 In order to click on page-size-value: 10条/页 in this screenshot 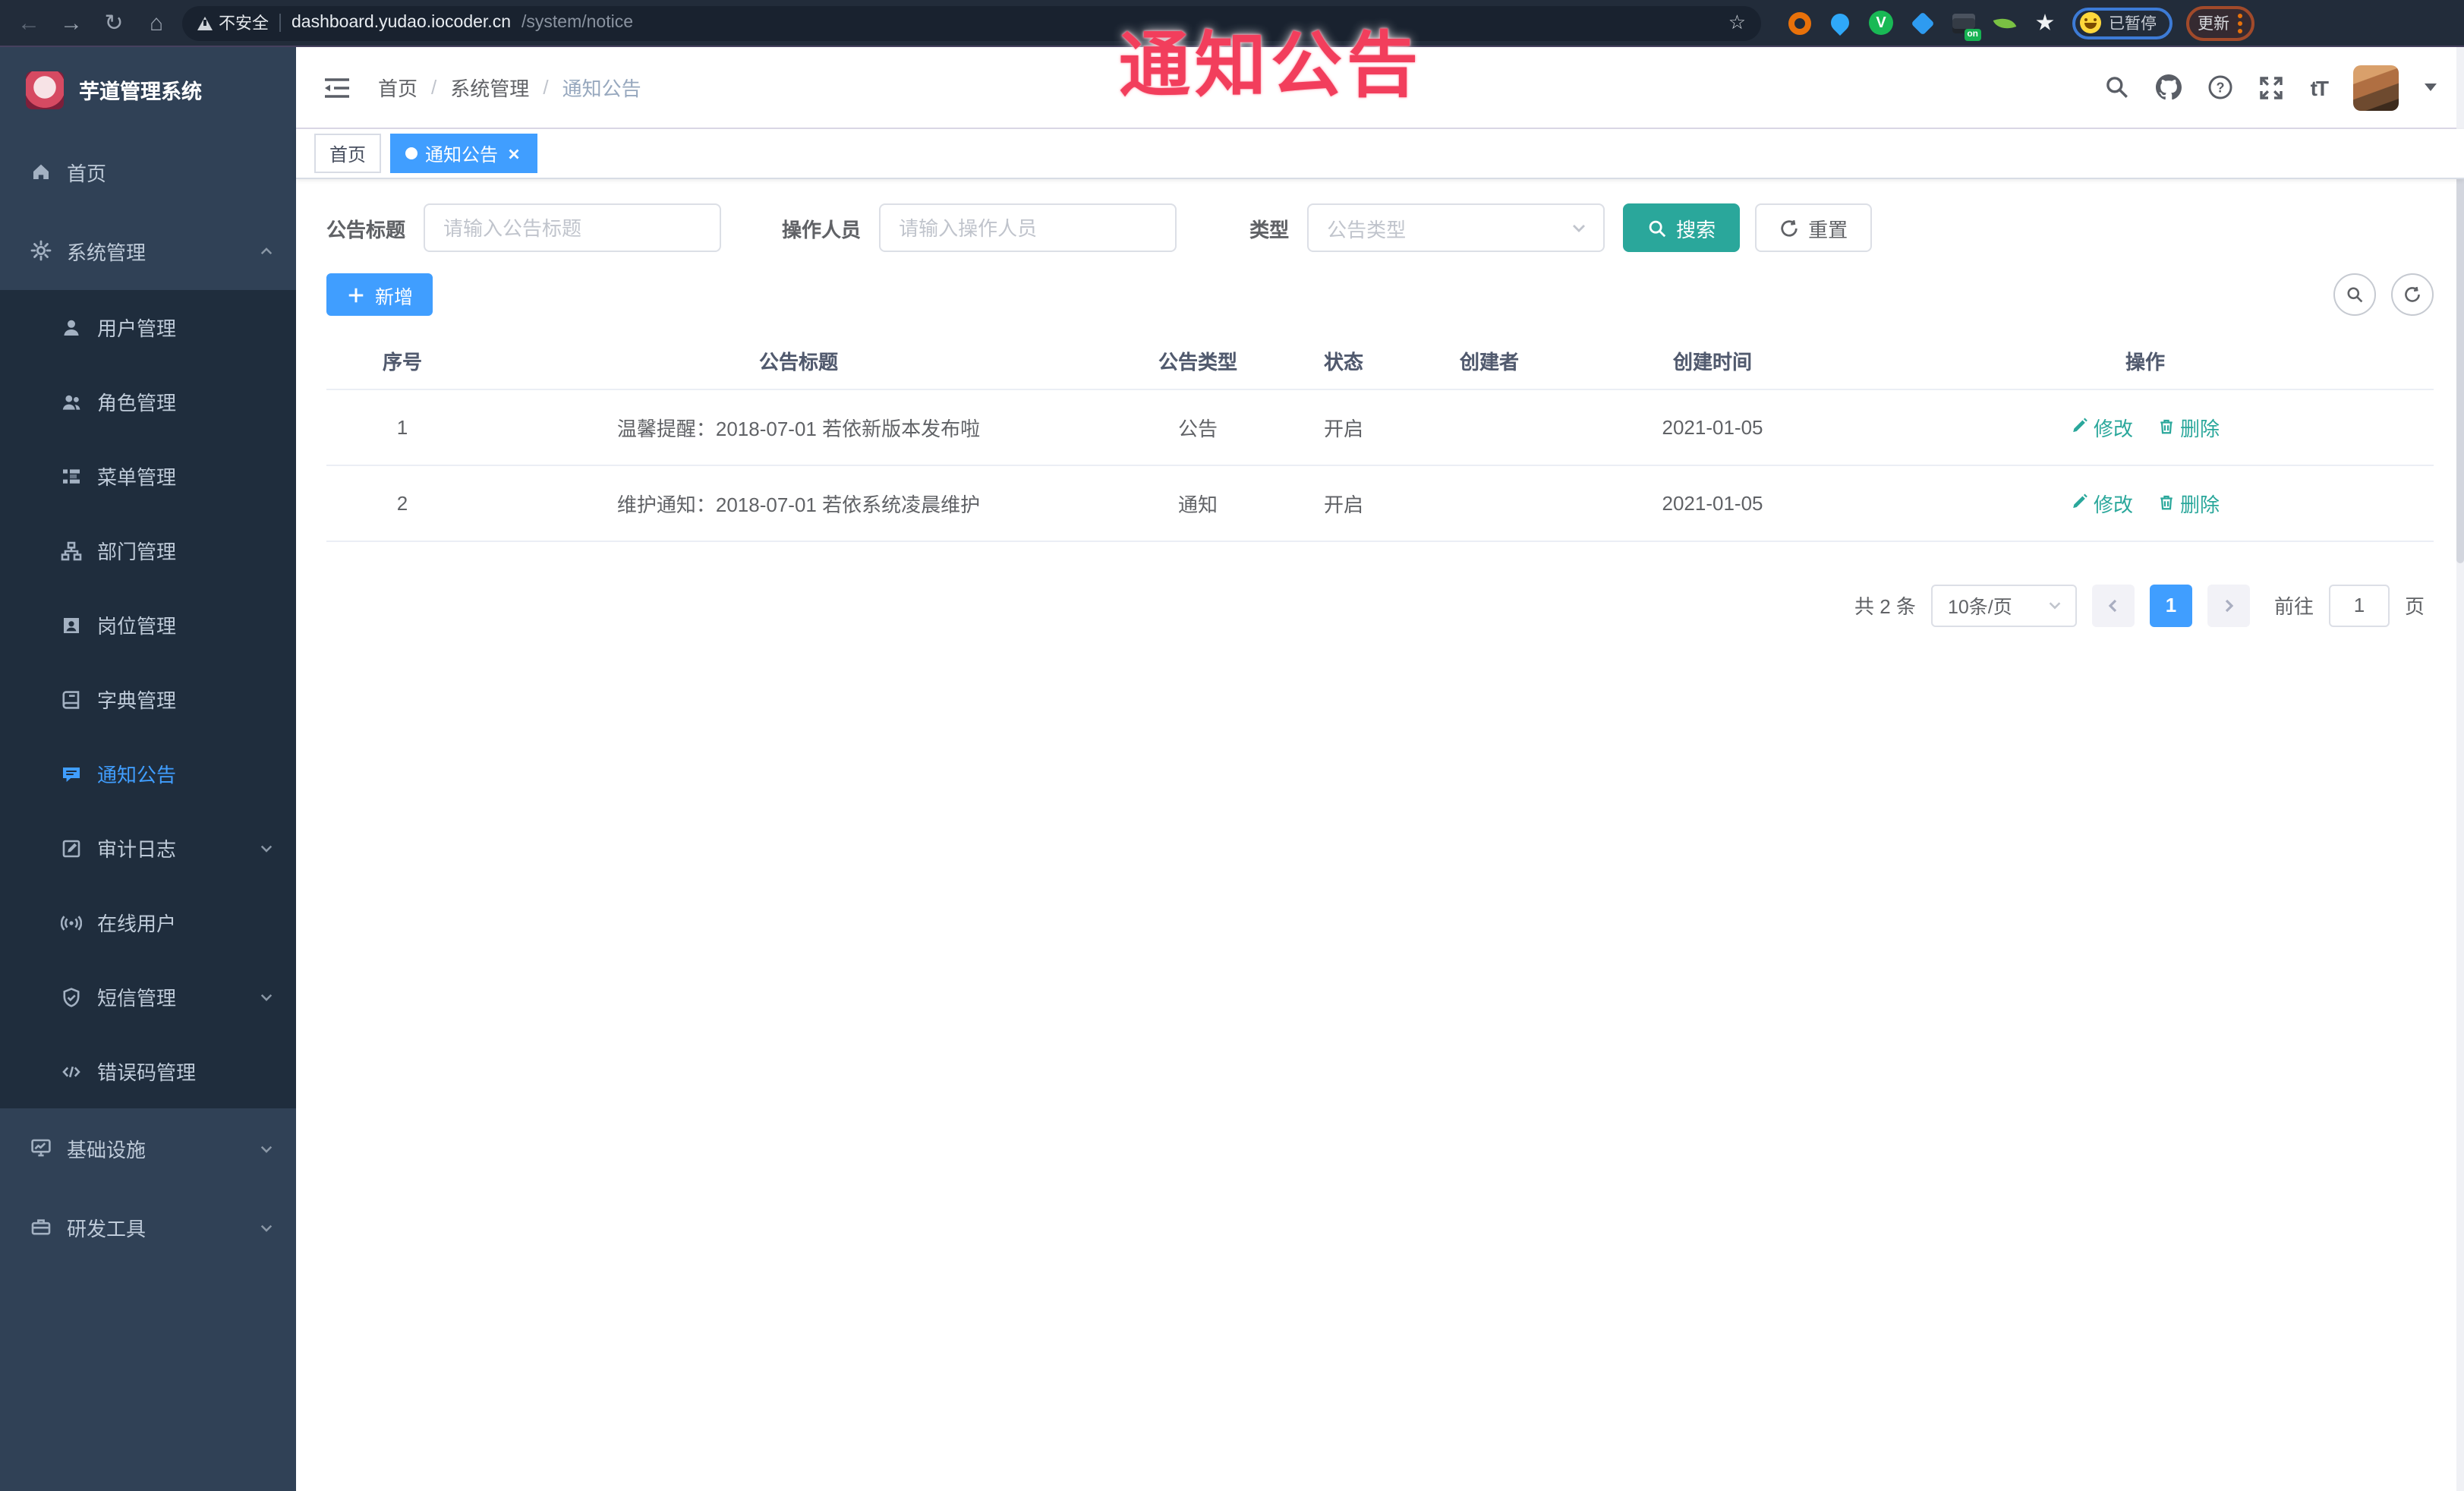, I will do `click(1980, 607)`.